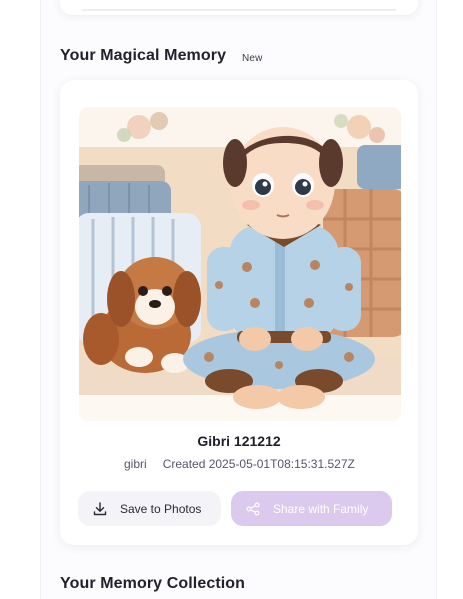 The image size is (463, 599). I want to click on share-with-family-label: Share with Family, so click(321, 508).